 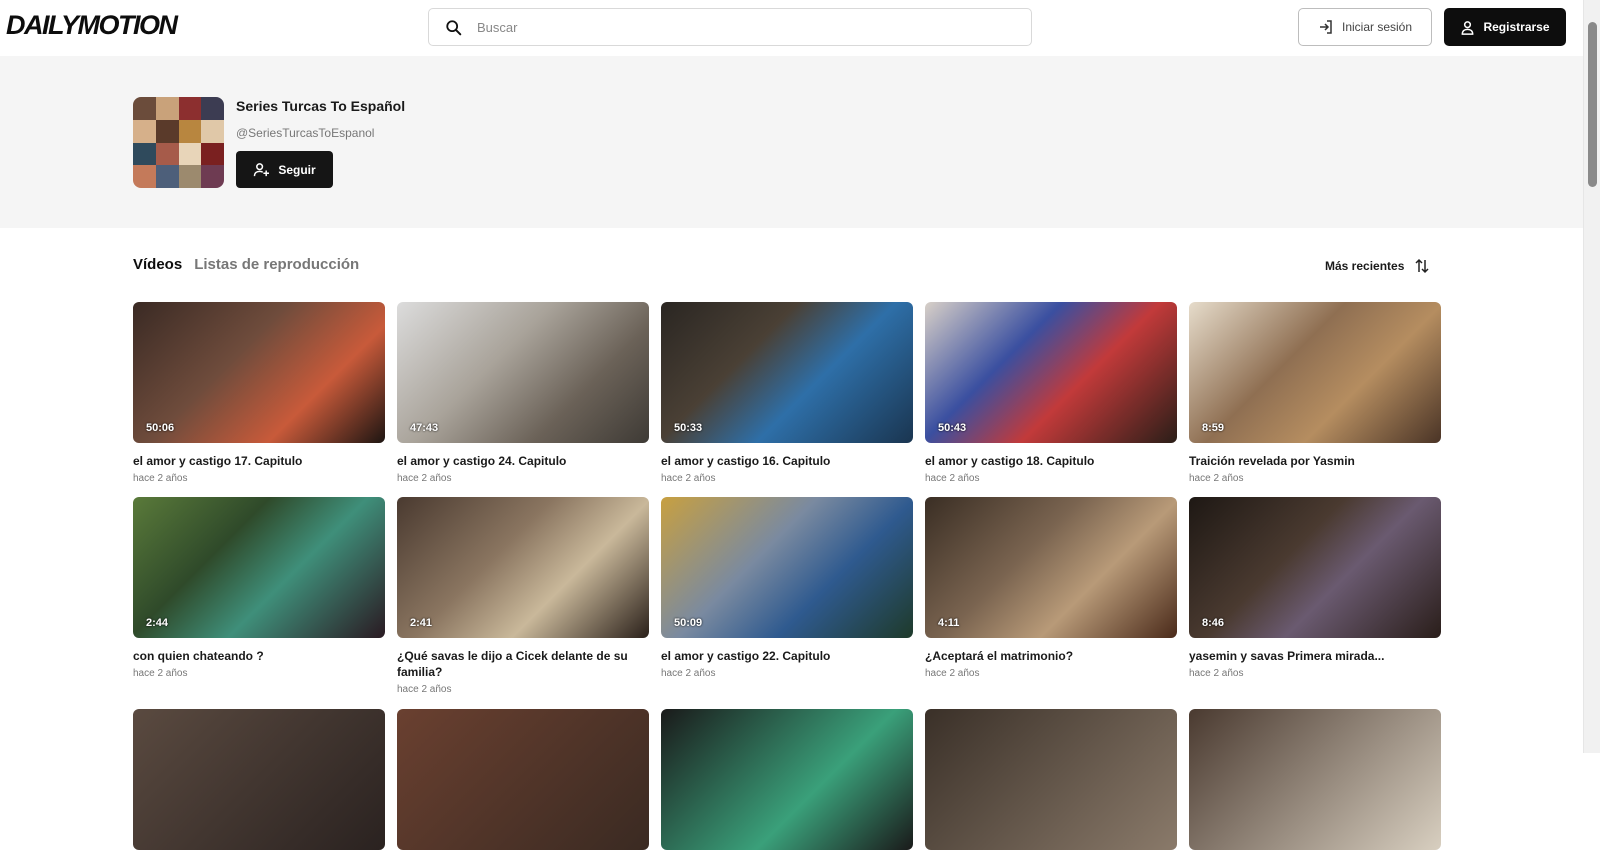 I want to click on video-thumbnail: 2:44, so click(x=259, y=567).